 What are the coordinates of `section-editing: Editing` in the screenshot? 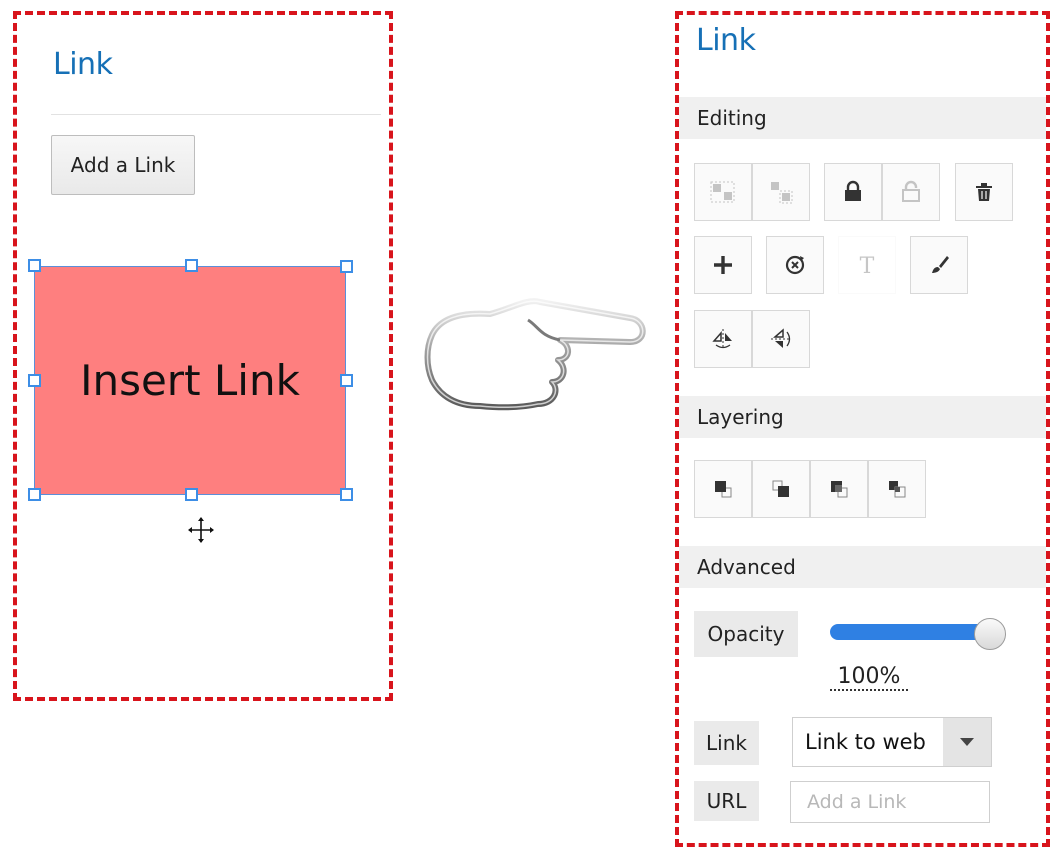 It's located at (862, 118).